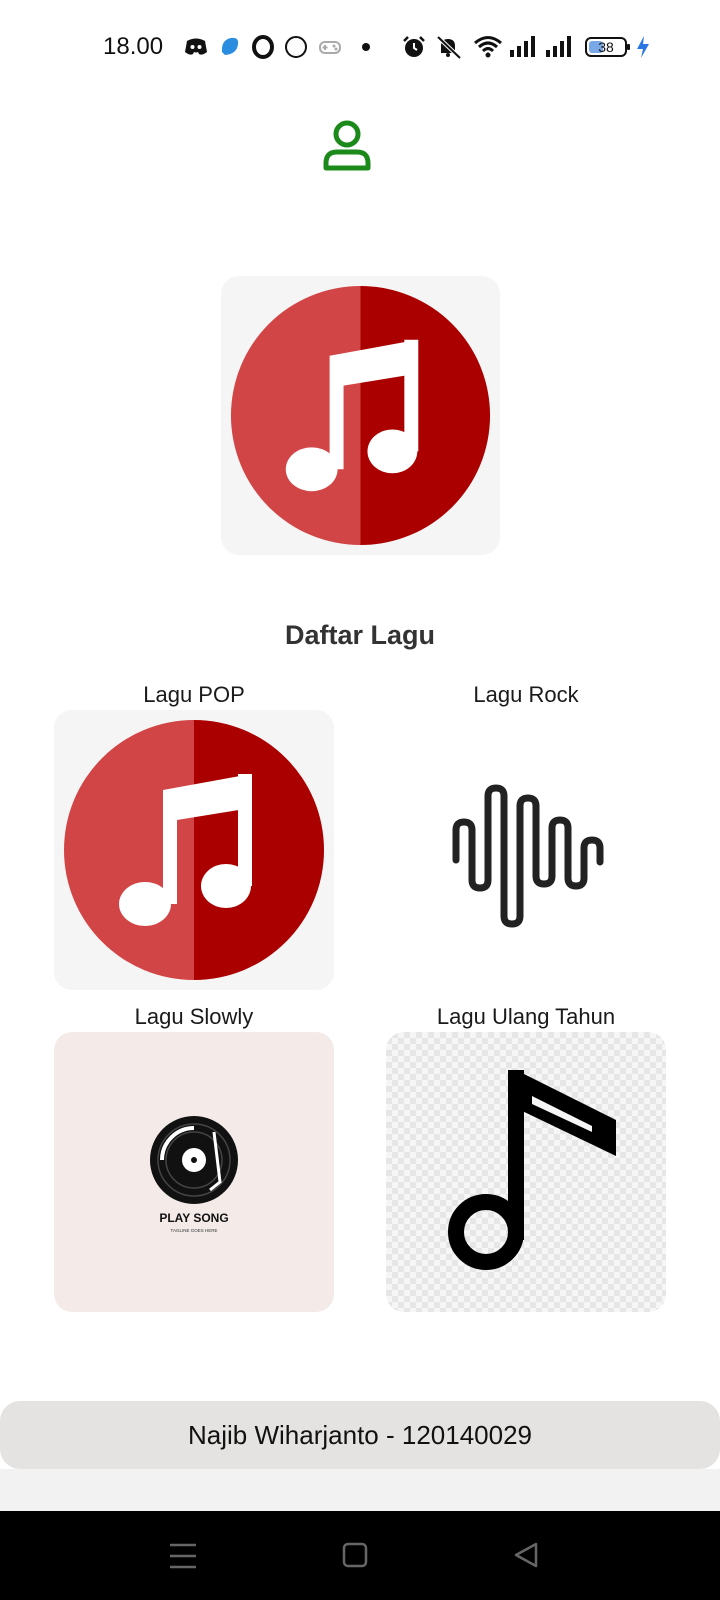  What do you see at coordinates (528, 856) in the screenshot?
I see `sound-wave-icon` at bounding box center [528, 856].